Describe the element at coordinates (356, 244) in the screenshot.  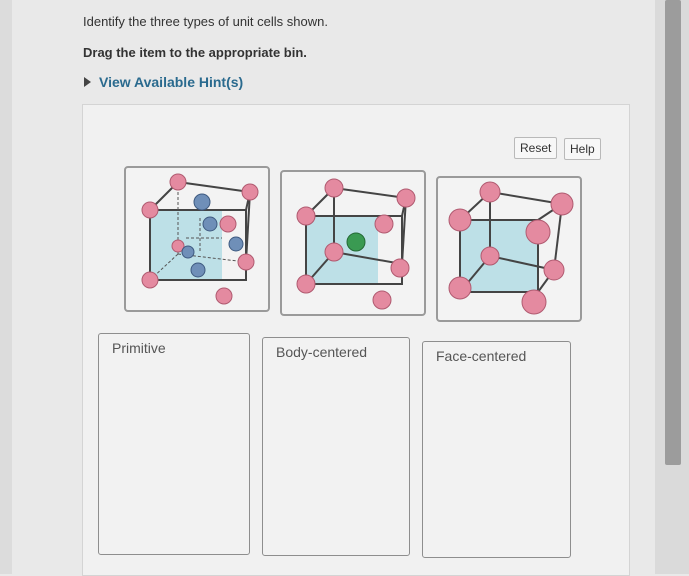
I see `unit-cell-2-image` at that location.